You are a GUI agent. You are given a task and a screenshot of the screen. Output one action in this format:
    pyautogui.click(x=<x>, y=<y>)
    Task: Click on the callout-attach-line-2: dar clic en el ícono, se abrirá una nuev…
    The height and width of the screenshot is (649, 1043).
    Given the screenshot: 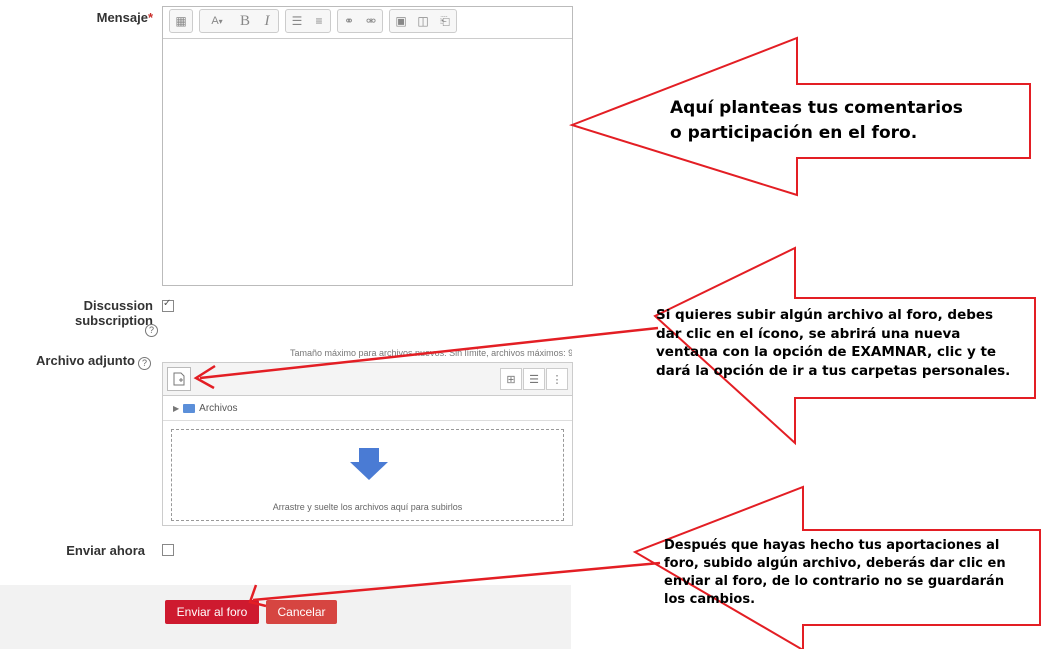 What is the action you would take?
    pyautogui.click(x=808, y=333)
    